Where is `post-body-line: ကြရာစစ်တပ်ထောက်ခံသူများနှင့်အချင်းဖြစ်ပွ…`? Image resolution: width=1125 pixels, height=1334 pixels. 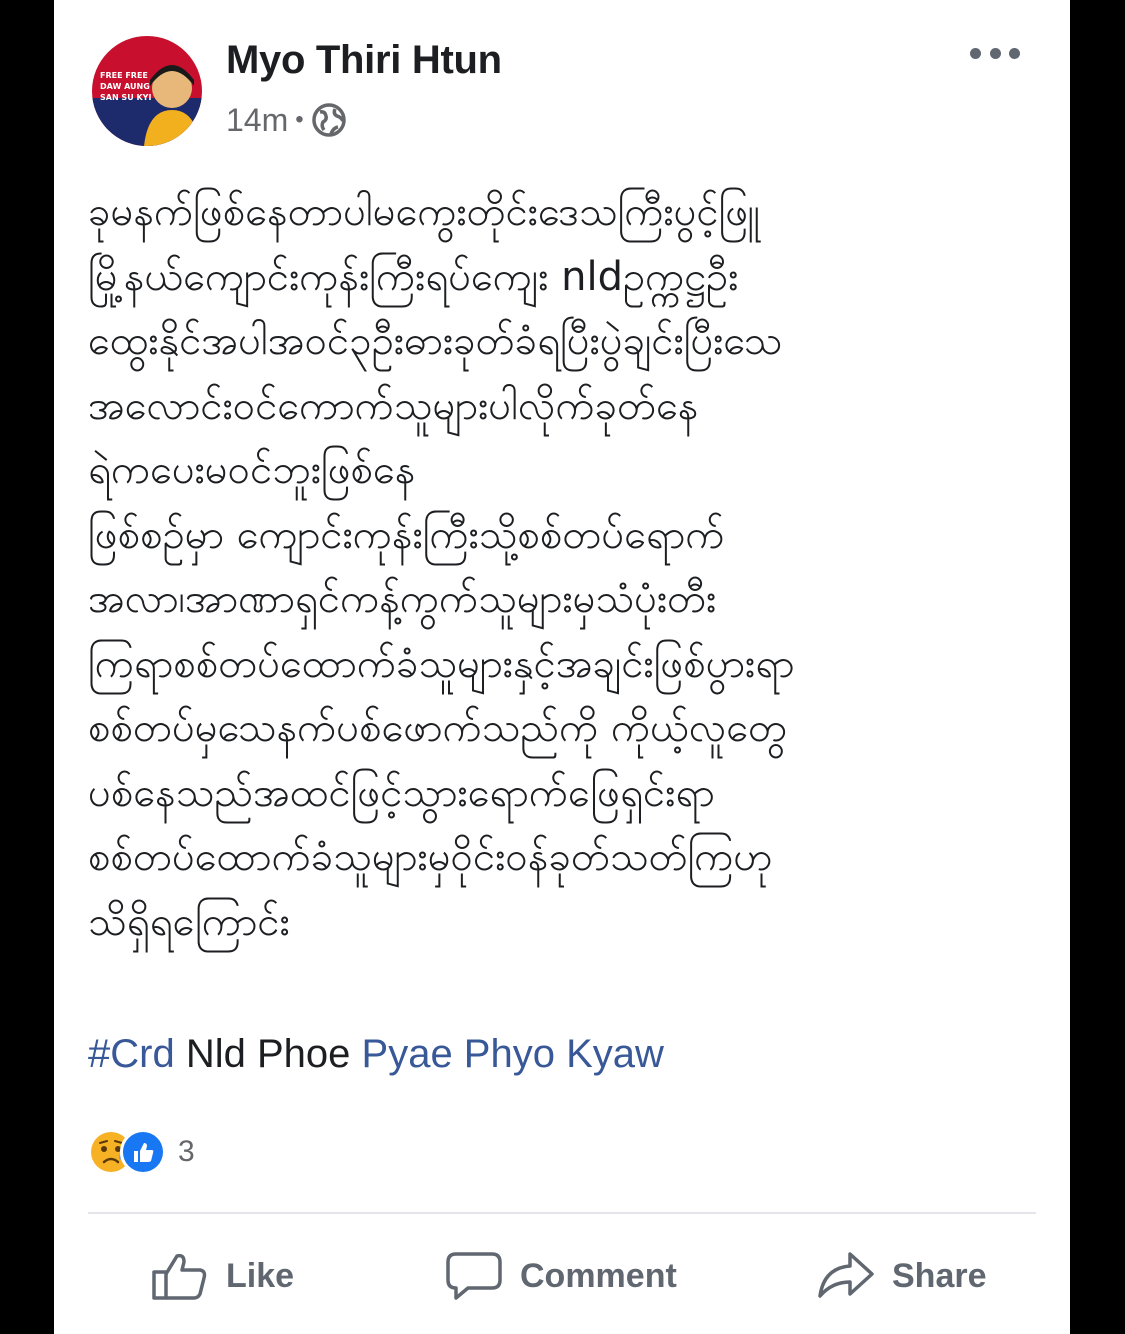
post-body-line: ကြရာစစ်တပ်ထောက်ခံသူများနှင့်အချင်းဖြစ်ပွ… is located at coordinates (441, 663).